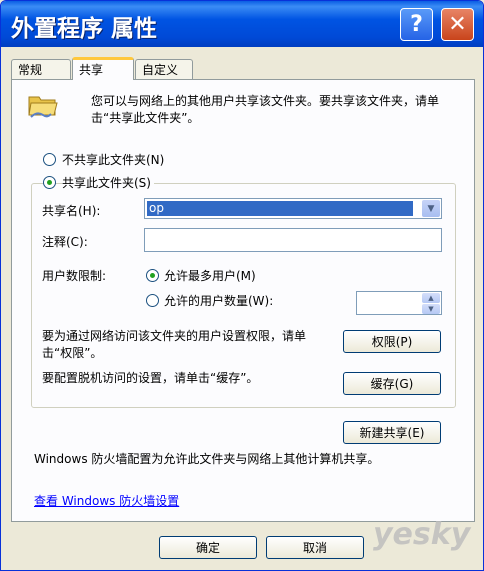  What do you see at coordinates (113, 159) in the screenshot?
I see `not-share-label: 不共享此文件夹(N)` at bounding box center [113, 159].